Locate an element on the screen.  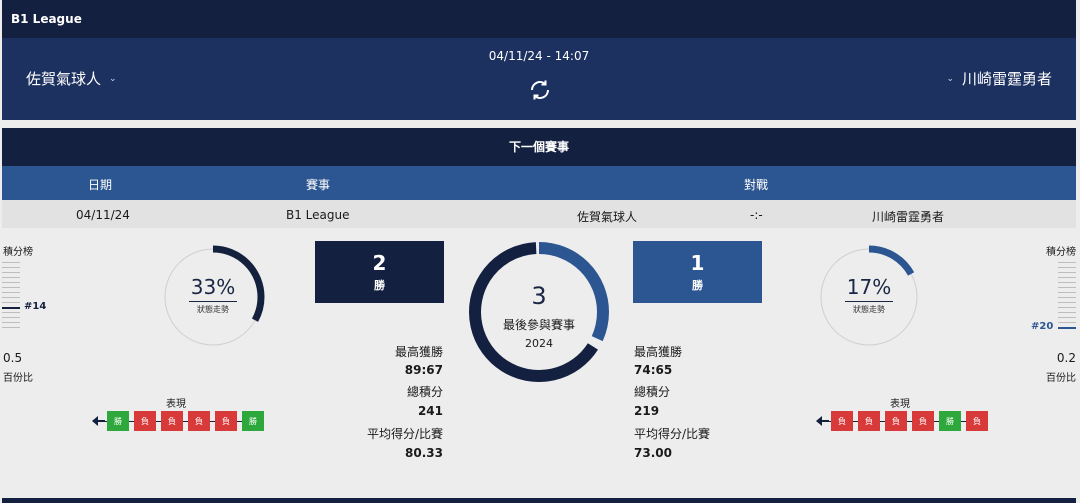
home-team-selector: 佐賀氣球人 ⌄ is located at coordinates (71, 78).